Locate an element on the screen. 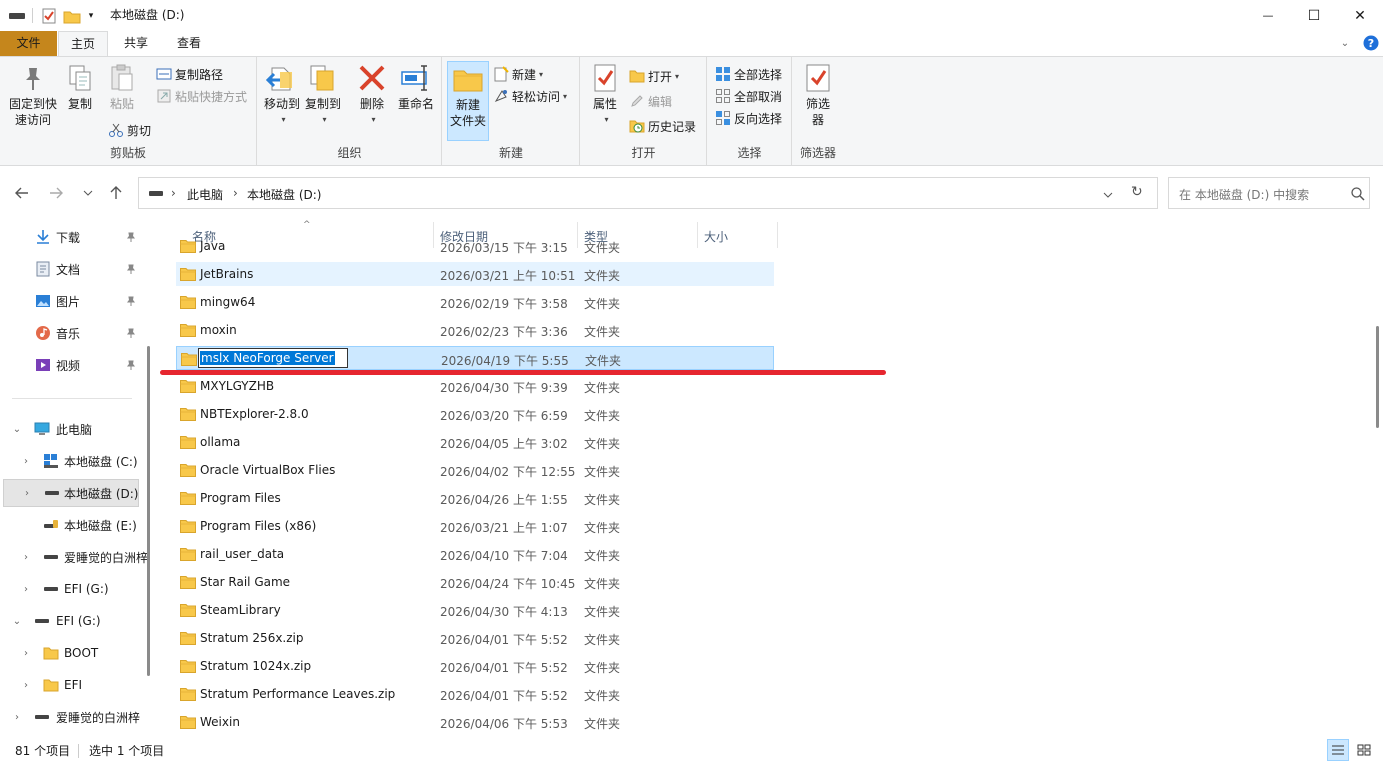  refresh-icon: ↻ is located at coordinates (1137, 192).